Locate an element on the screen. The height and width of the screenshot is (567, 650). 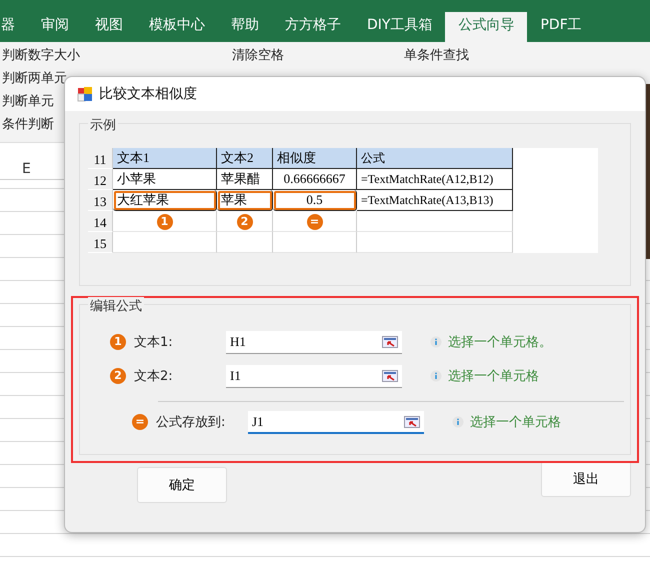
table-cell: 小苹果 is located at coordinates (165, 179).